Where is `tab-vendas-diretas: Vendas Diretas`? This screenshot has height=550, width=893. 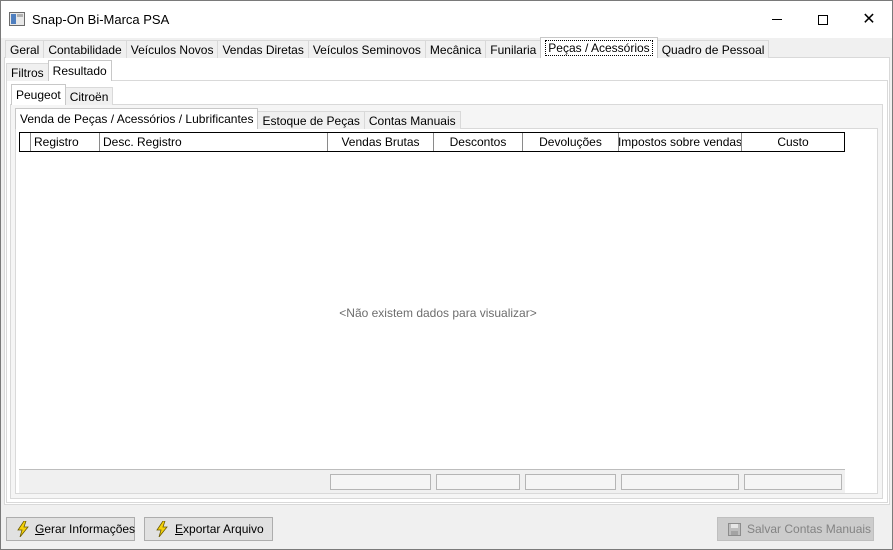
tab-vendas-diretas: Vendas Diretas is located at coordinates (263, 49).